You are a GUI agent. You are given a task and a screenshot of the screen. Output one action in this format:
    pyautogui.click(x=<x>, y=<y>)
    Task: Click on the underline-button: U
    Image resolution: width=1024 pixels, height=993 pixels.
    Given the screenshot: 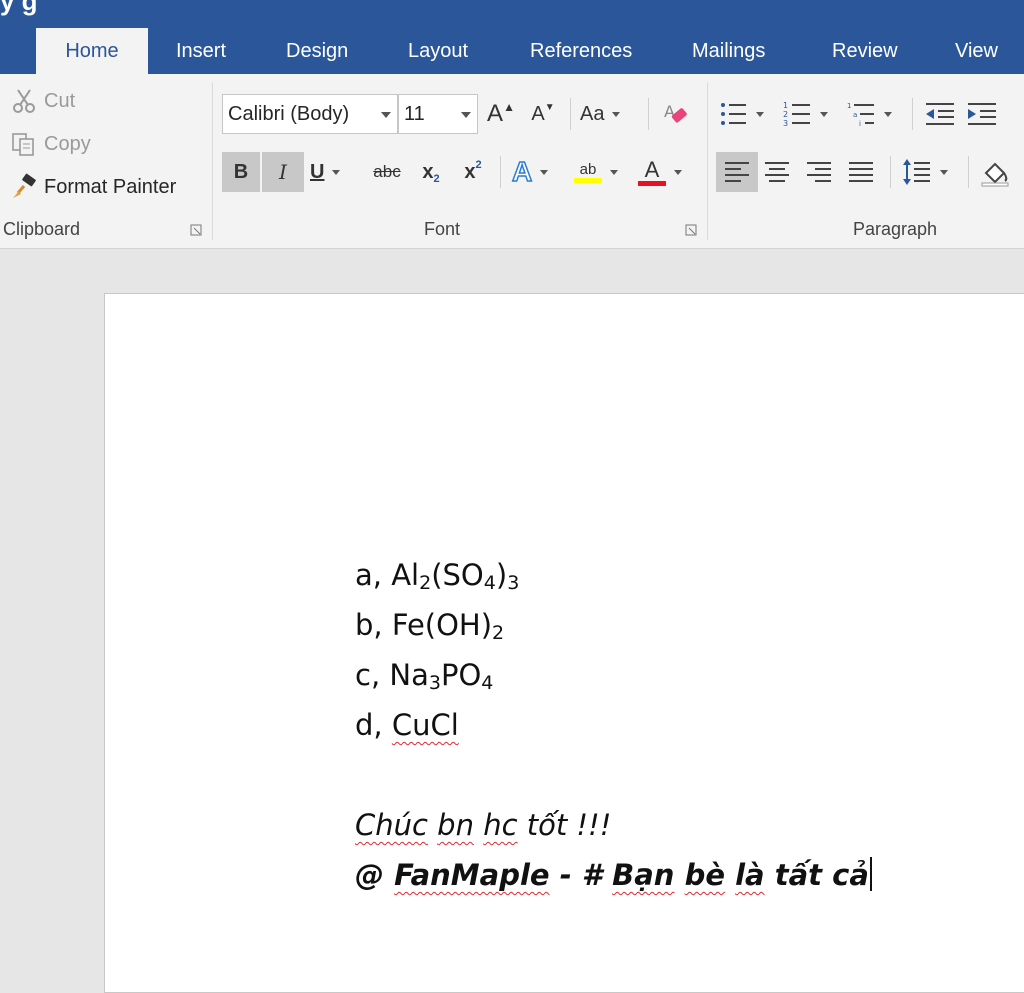 What is the action you would take?
    pyautogui.click(x=325, y=172)
    